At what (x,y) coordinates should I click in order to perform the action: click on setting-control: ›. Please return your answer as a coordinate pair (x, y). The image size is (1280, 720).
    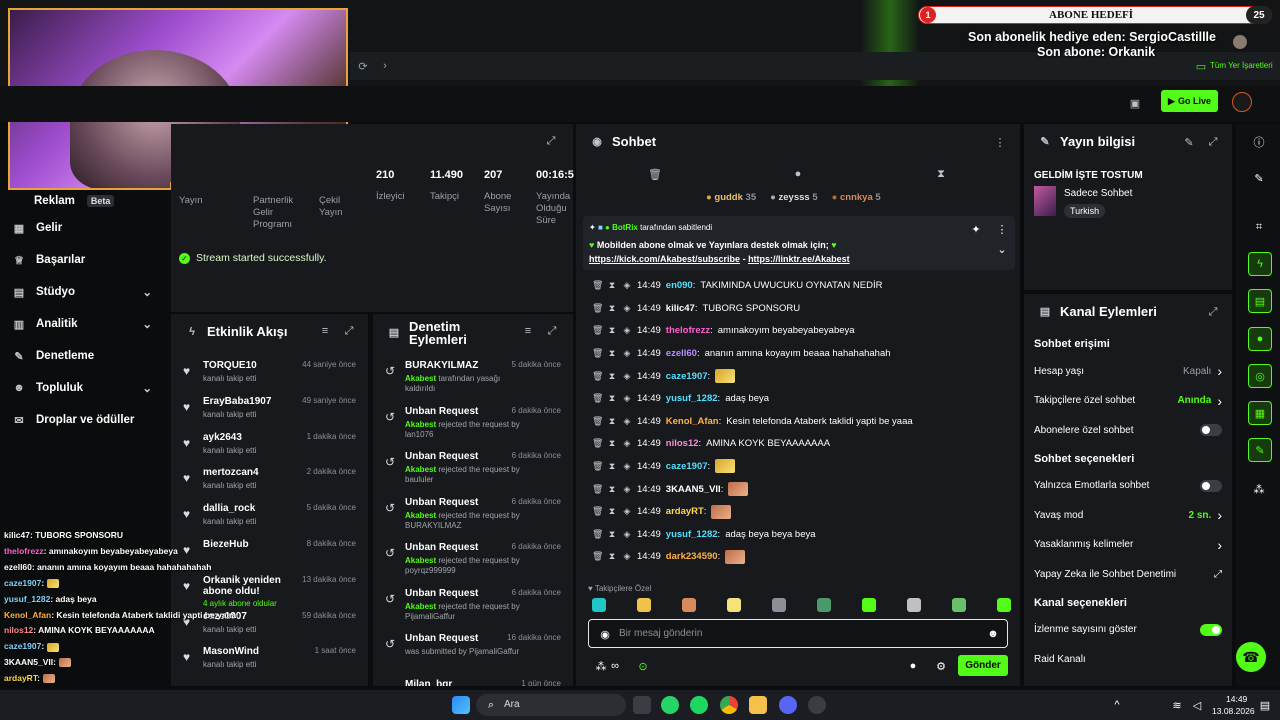
    Looking at the image, I should click on (1219, 545).